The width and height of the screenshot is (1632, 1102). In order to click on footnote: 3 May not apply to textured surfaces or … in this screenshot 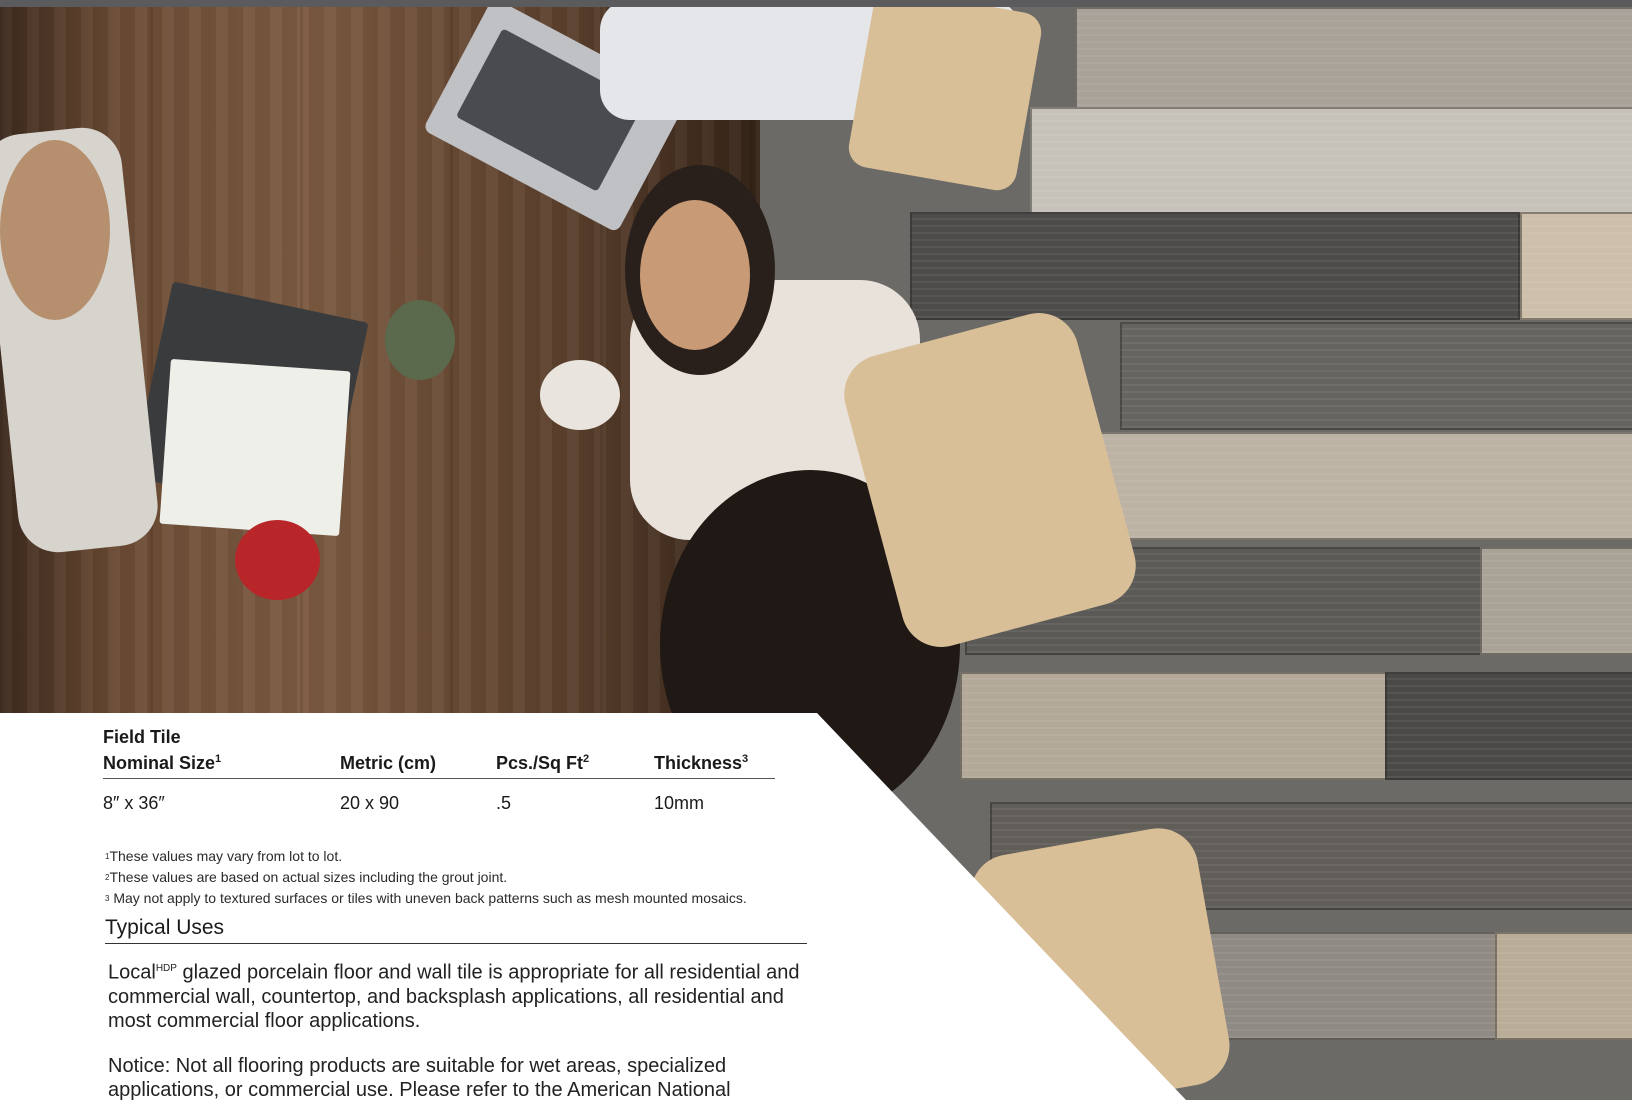, I will do `click(426, 898)`.